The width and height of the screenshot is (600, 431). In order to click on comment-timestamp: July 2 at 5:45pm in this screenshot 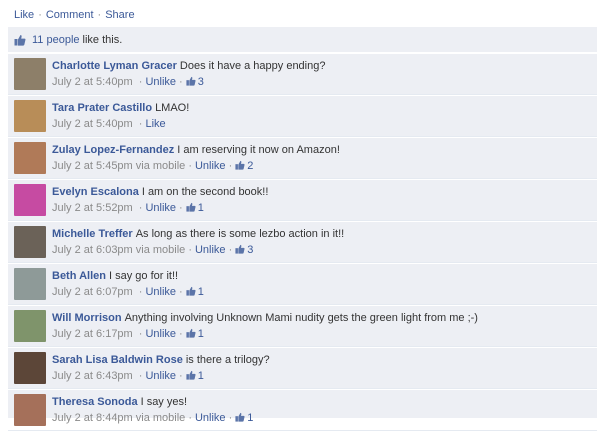, I will do `click(92, 166)`.